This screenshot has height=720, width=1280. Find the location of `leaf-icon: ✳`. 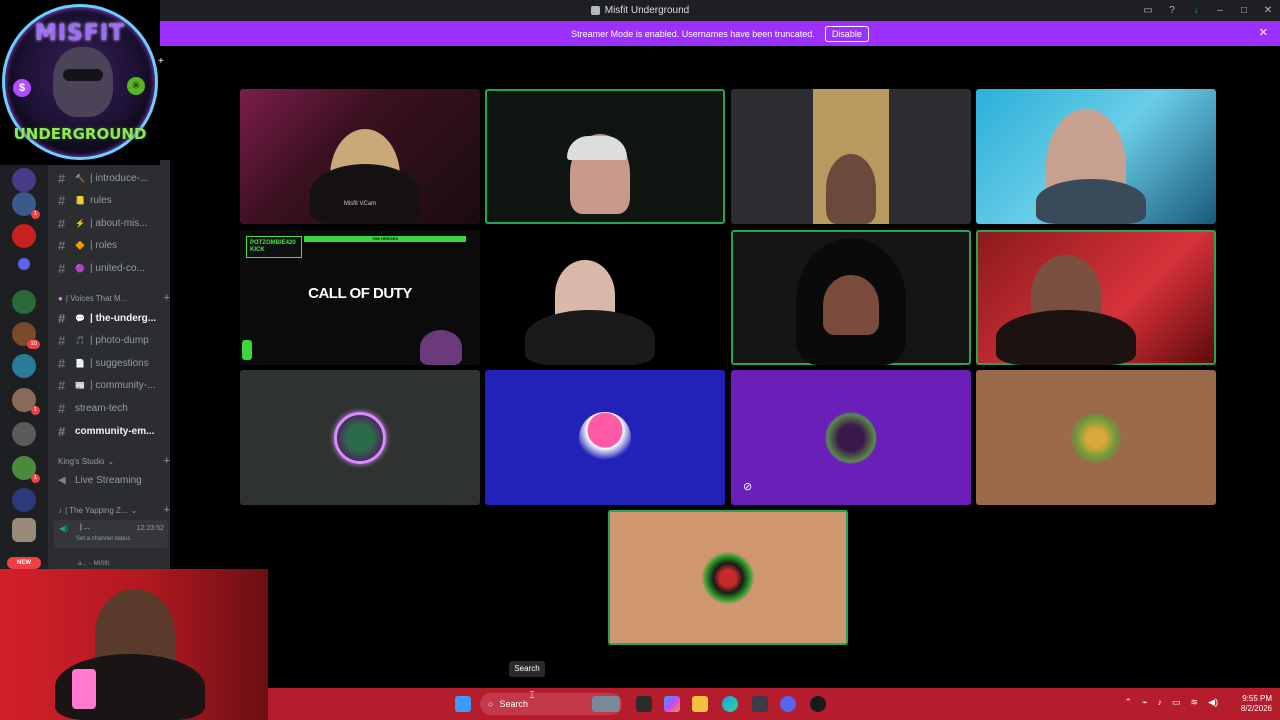

leaf-icon: ✳ is located at coordinates (136, 86).